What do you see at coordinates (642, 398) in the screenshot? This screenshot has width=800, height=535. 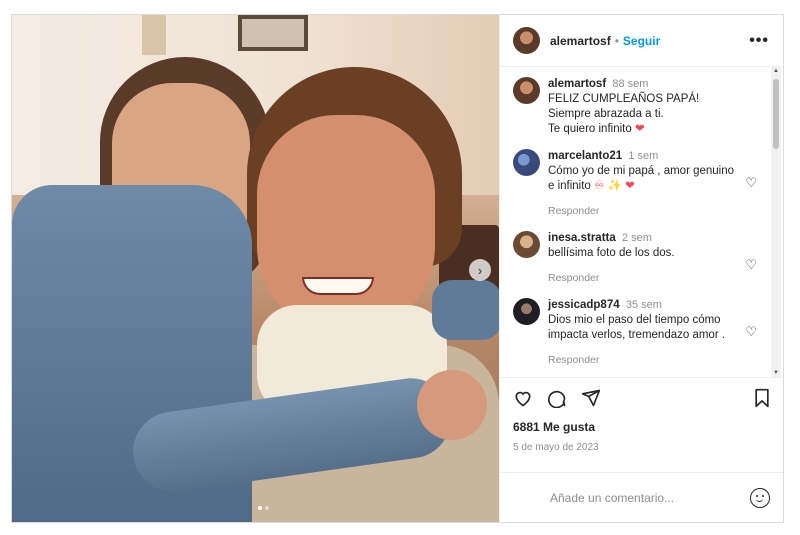 I see `action-icons` at bounding box center [642, 398].